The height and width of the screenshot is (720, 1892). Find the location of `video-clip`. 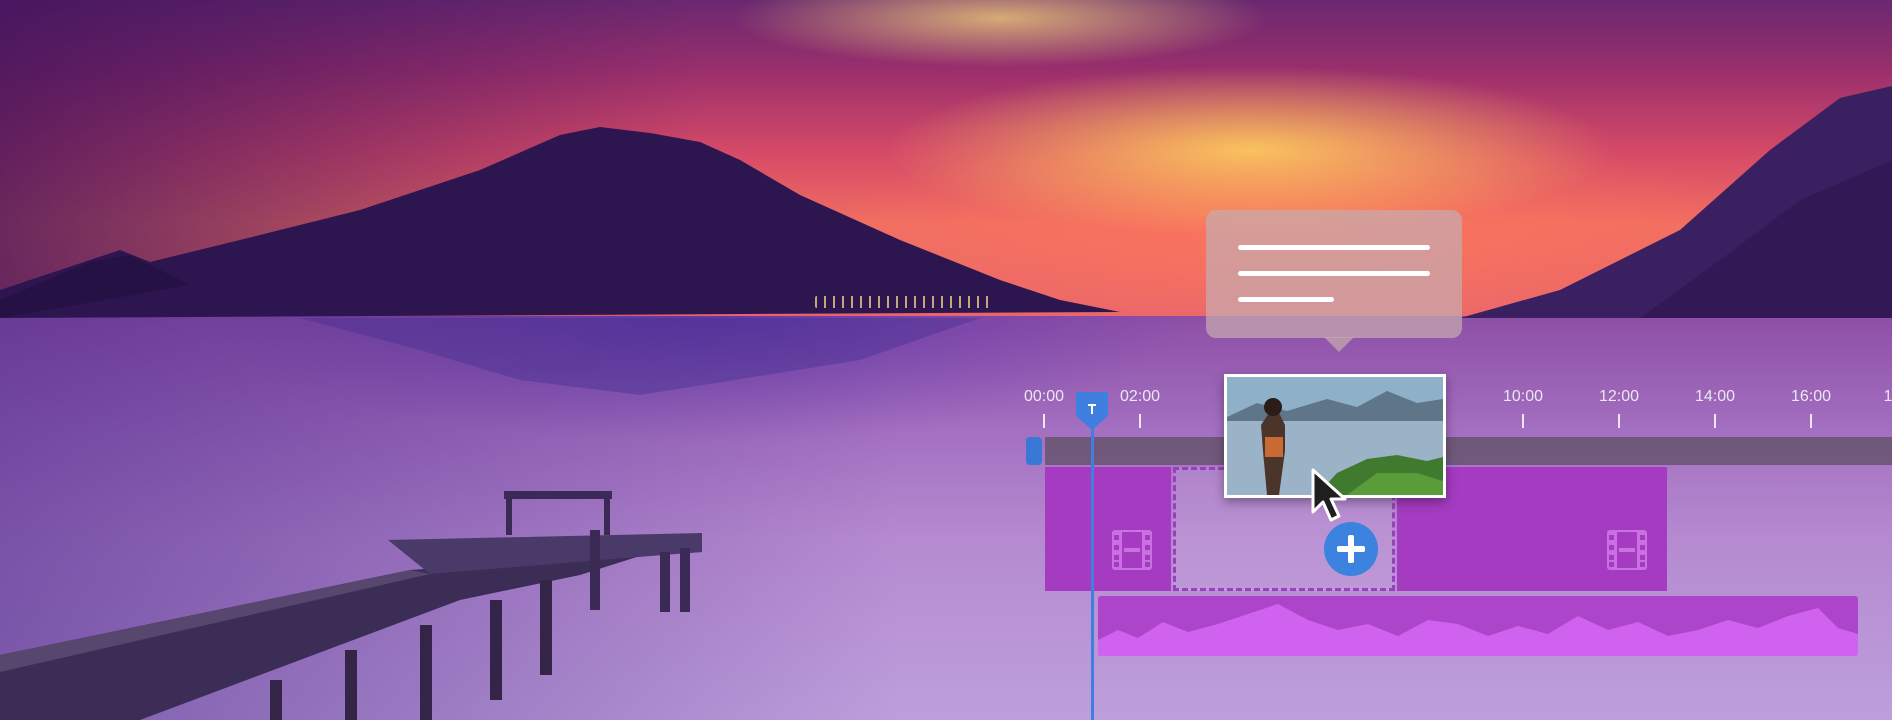

video-clip is located at coordinates (1108, 529).